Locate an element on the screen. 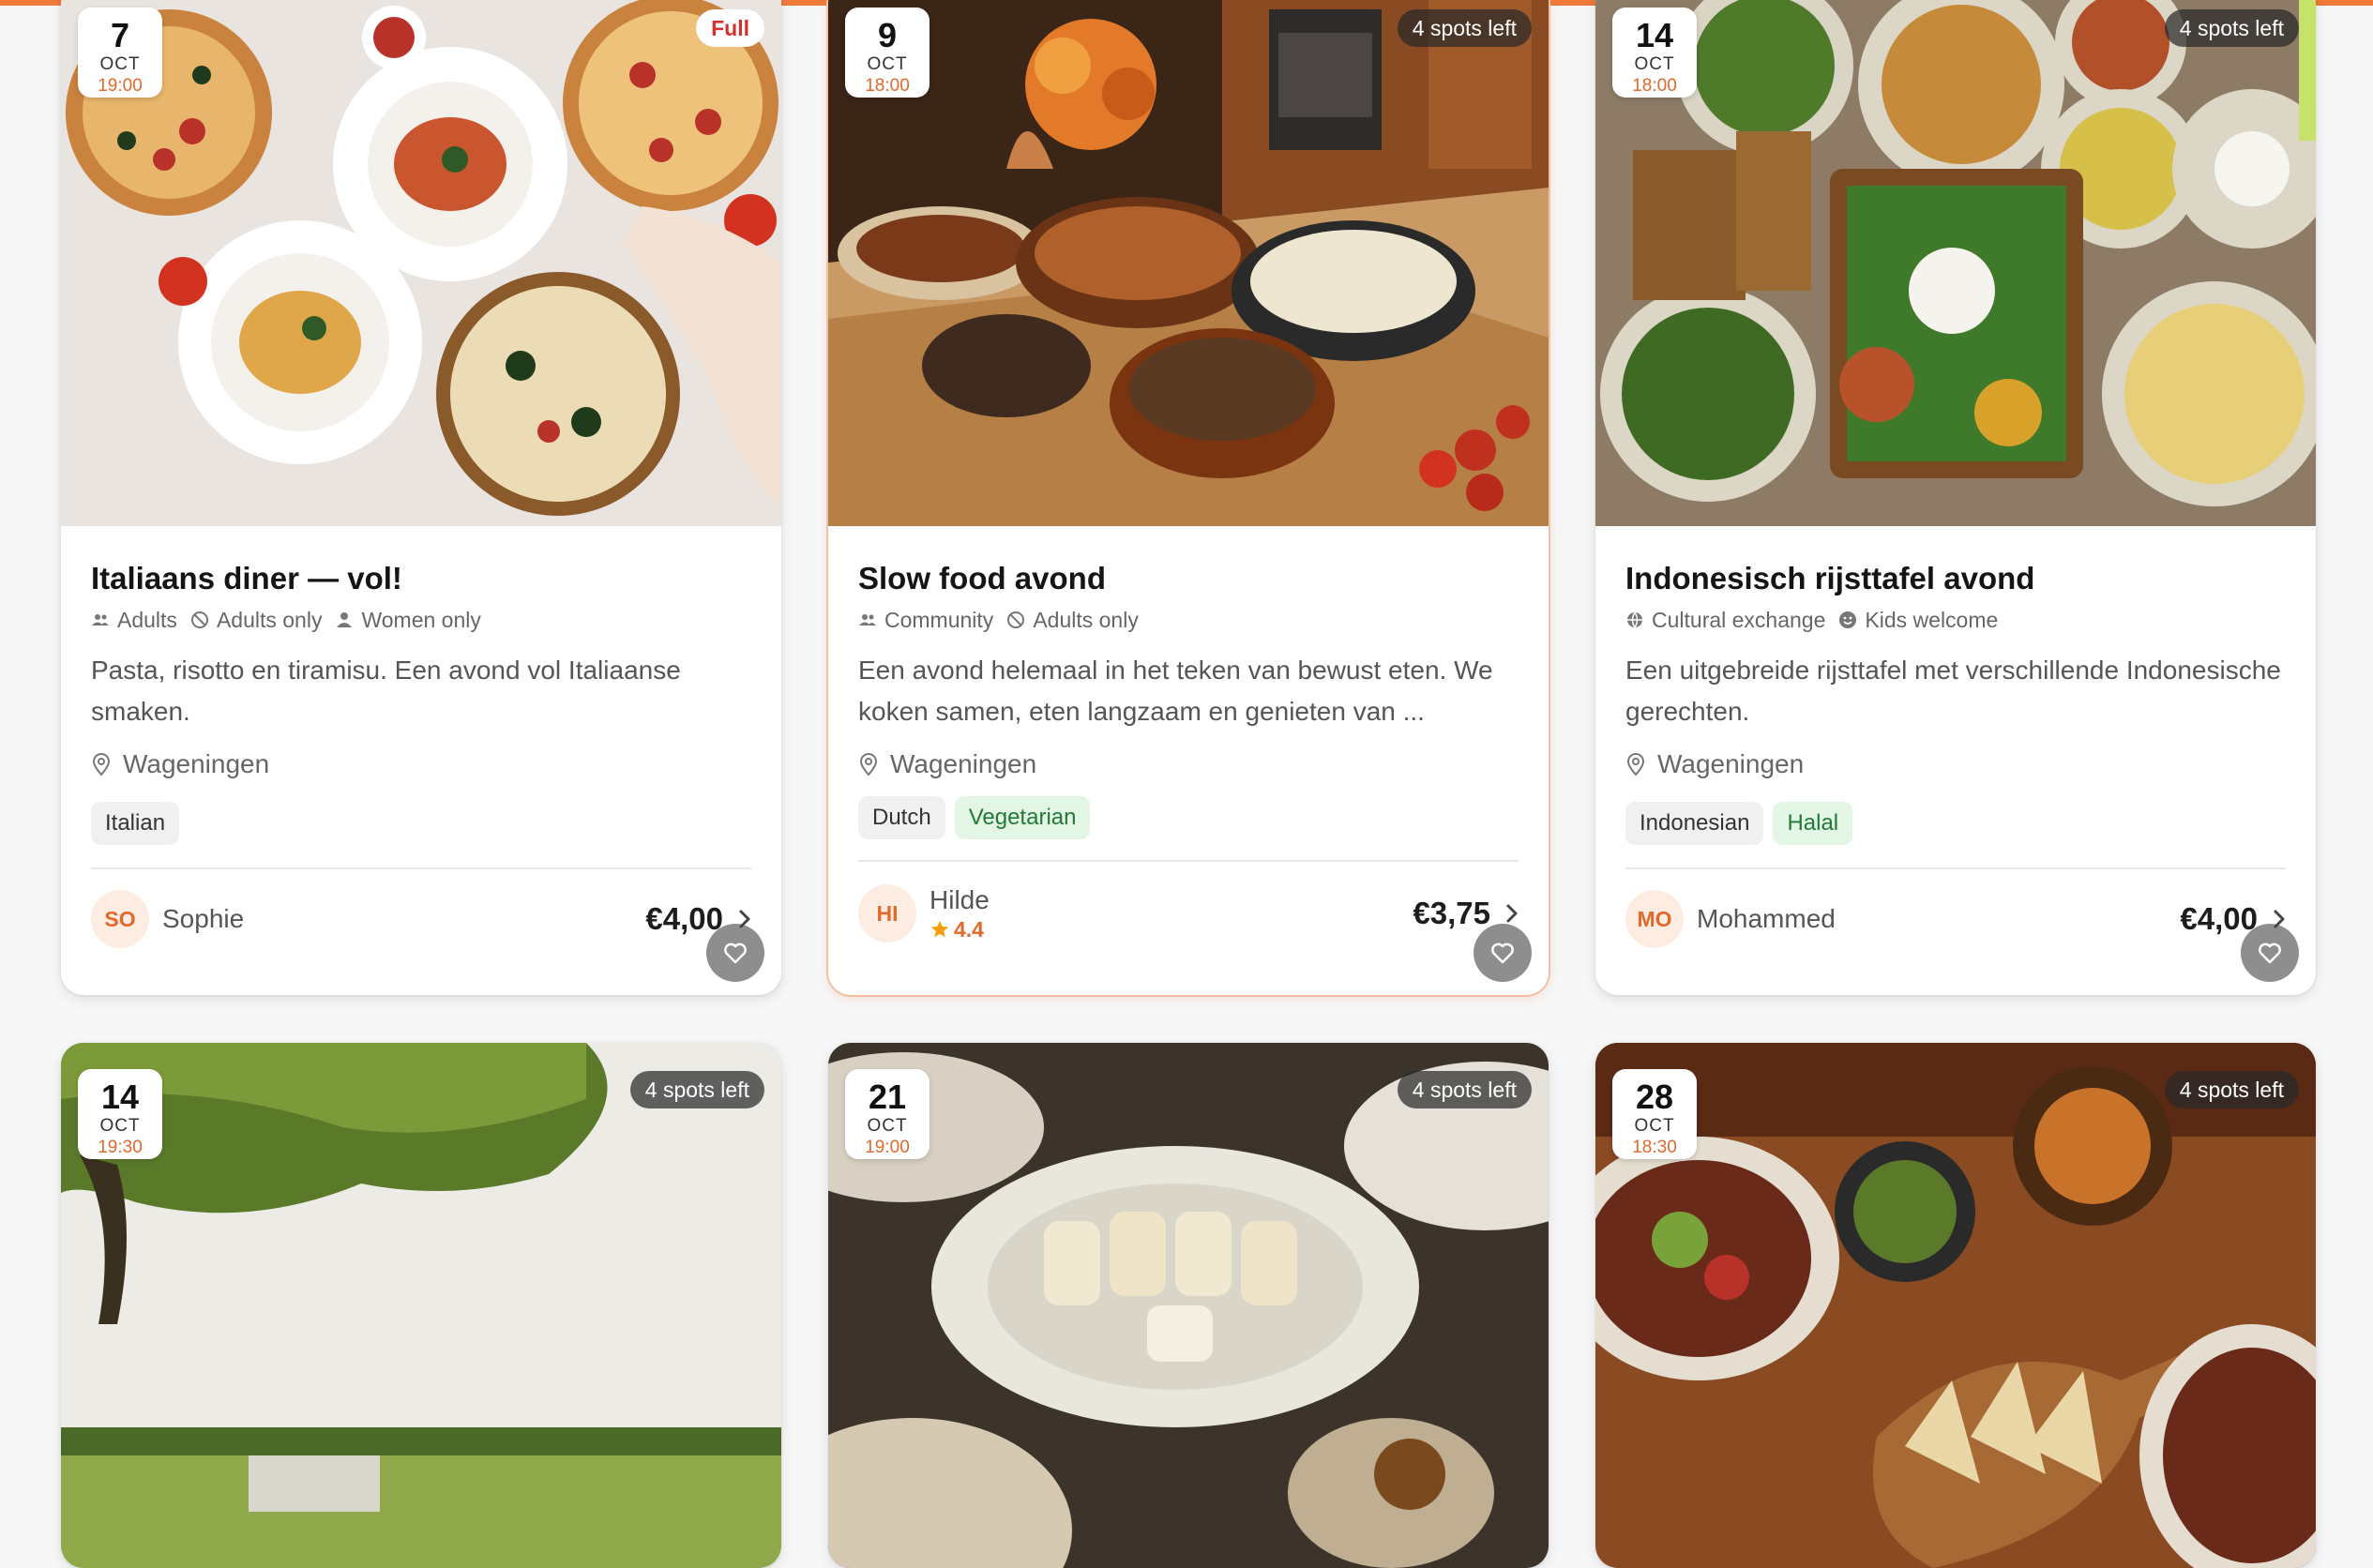 This screenshot has height=1568, width=2373. date-badge: 9 OCT 18:00 is located at coordinates (887, 53).